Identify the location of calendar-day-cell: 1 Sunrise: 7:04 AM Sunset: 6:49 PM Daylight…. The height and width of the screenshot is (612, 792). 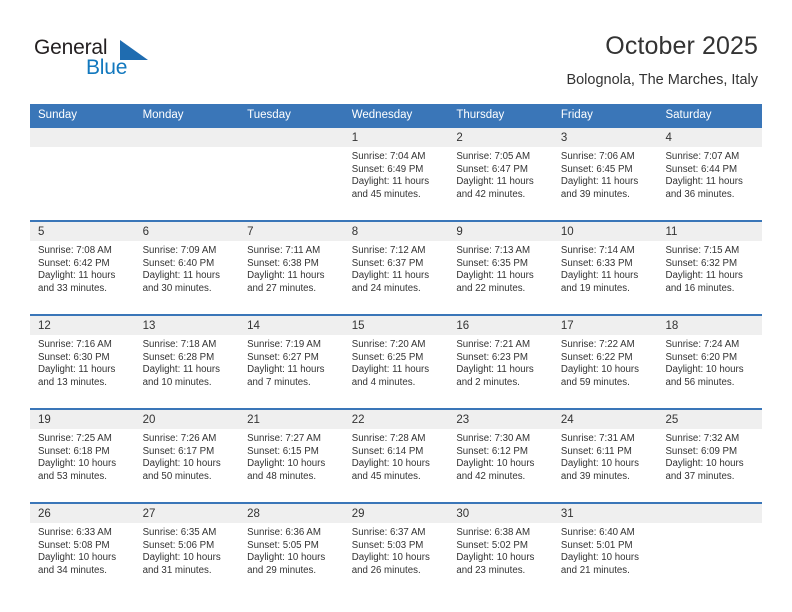
(396, 173).